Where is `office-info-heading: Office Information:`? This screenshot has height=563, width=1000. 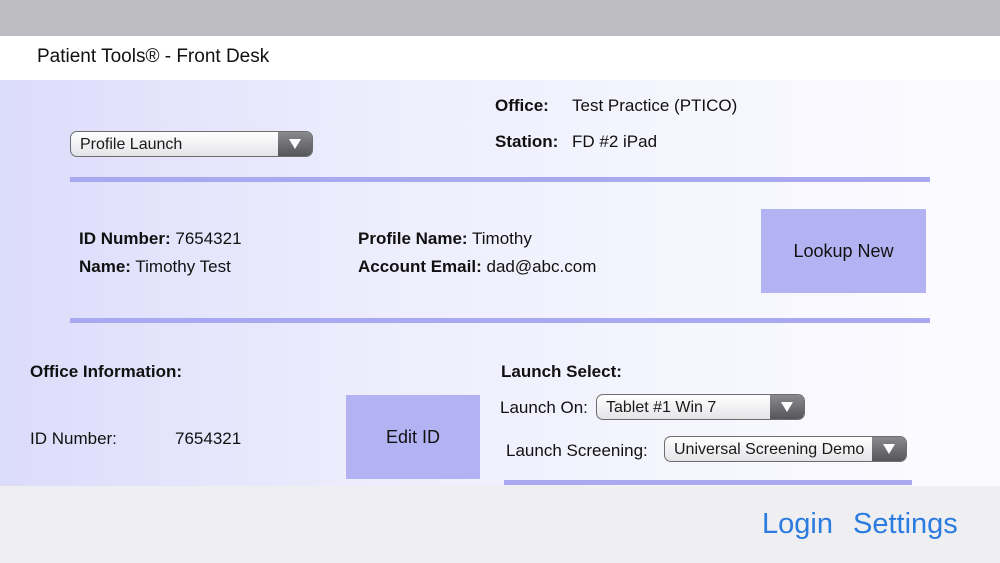
office-info-heading: Office Information: is located at coordinates (106, 371).